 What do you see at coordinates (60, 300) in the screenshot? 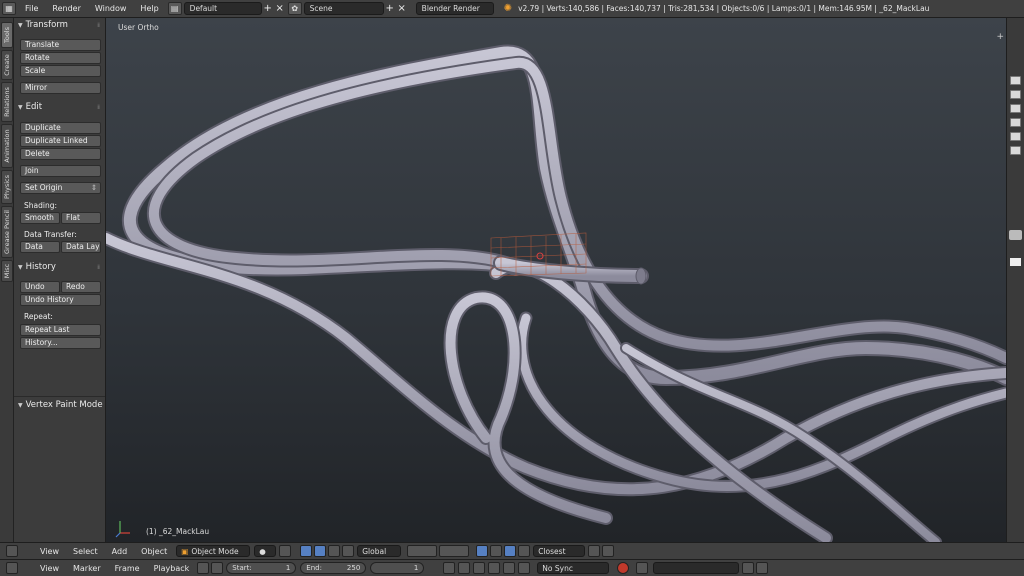
I see `undo-history-button: Undo History` at bounding box center [60, 300].